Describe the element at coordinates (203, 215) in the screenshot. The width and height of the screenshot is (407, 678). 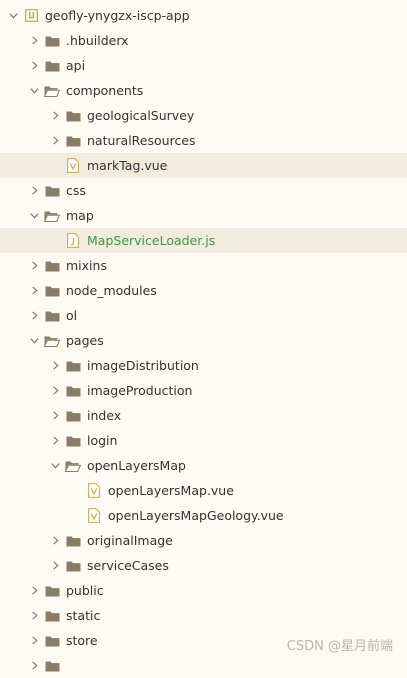
I see `tree-row-map: map` at that location.